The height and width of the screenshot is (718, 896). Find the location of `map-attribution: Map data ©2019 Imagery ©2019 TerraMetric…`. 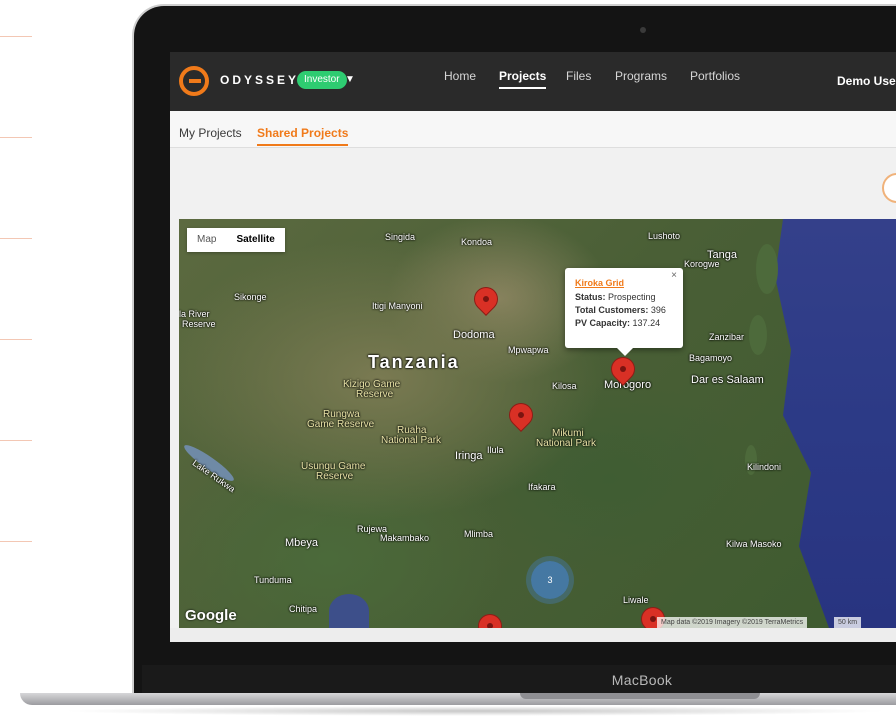

map-attribution: Map data ©2019 Imagery ©2019 TerraMetric… is located at coordinates (732, 622).